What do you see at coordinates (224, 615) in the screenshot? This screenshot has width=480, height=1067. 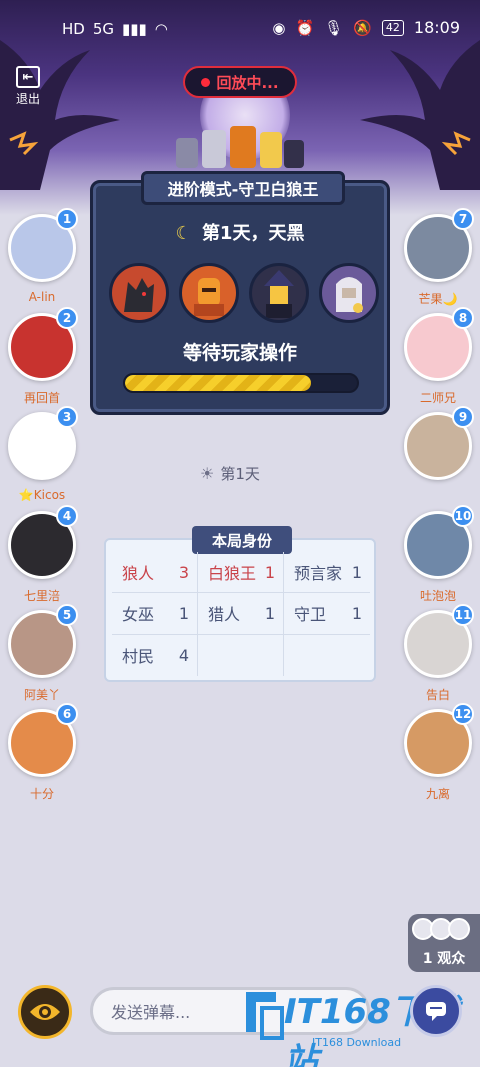 I see `role-name: 猎人` at bounding box center [224, 615].